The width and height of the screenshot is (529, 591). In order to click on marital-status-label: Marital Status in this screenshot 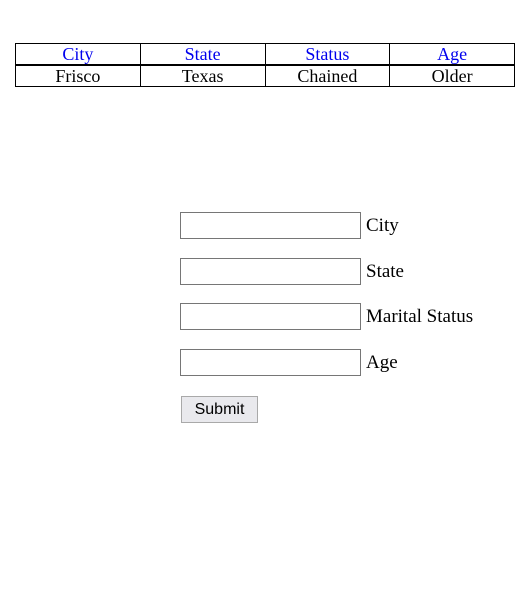, I will do `click(420, 316)`.